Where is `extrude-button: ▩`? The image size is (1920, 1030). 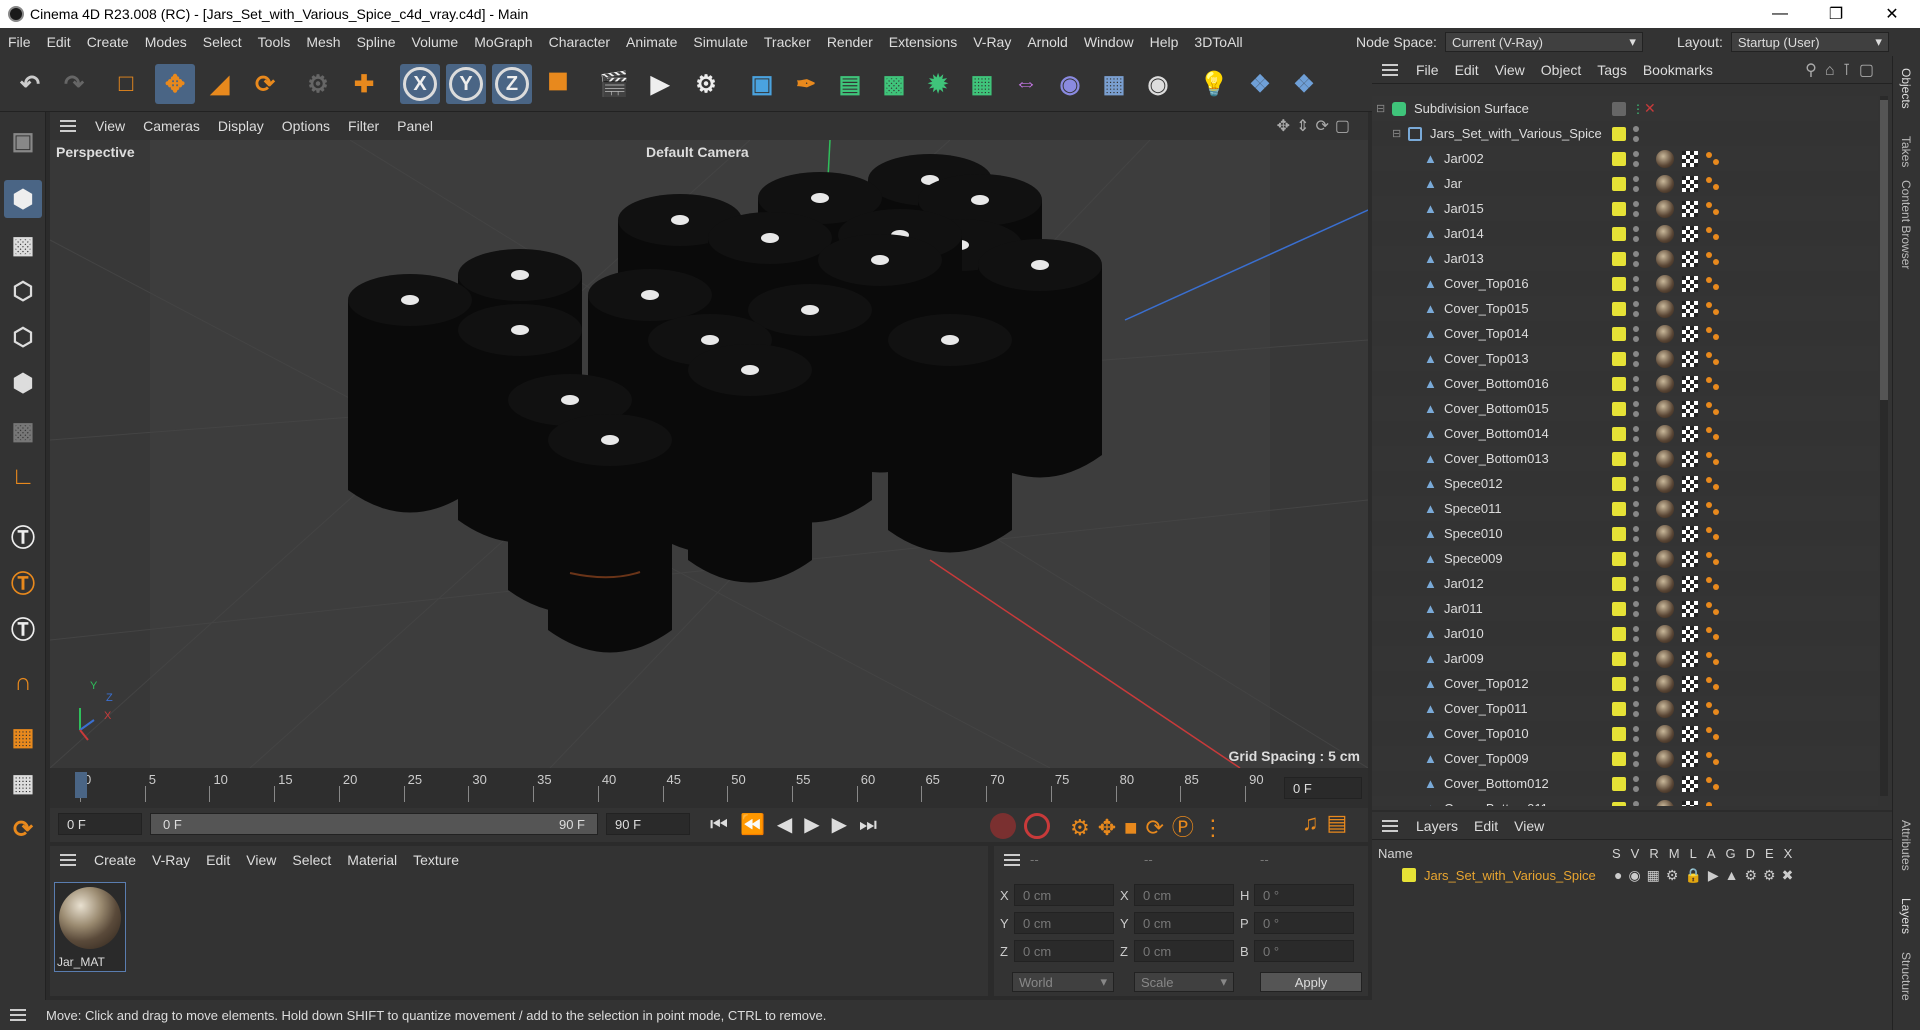 extrude-button: ▩ is located at coordinates (894, 84).